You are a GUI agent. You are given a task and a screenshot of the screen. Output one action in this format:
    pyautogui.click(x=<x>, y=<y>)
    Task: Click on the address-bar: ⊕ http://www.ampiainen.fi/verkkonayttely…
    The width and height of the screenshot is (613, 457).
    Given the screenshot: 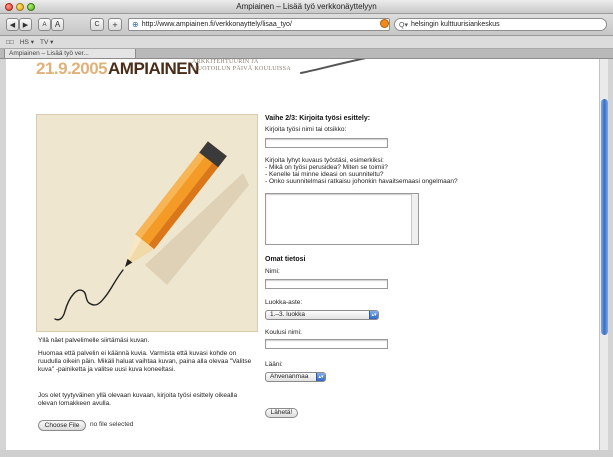 What is the action you would take?
    pyautogui.click(x=259, y=24)
    